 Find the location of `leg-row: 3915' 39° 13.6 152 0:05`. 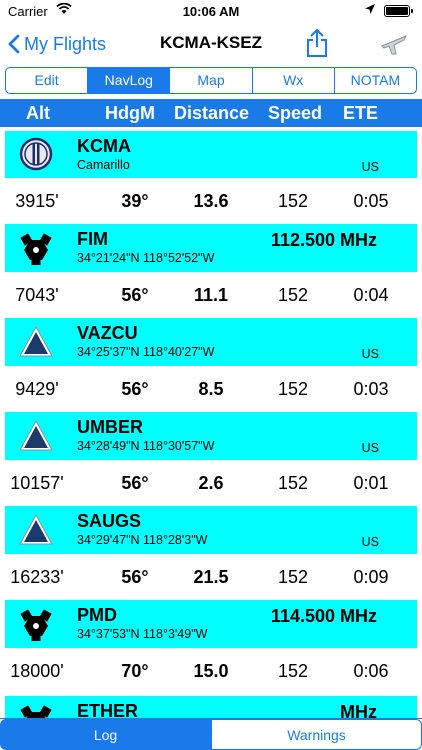

leg-row: 3915' 39° 13.6 152 0:05 is located at coordinates (211, 201).